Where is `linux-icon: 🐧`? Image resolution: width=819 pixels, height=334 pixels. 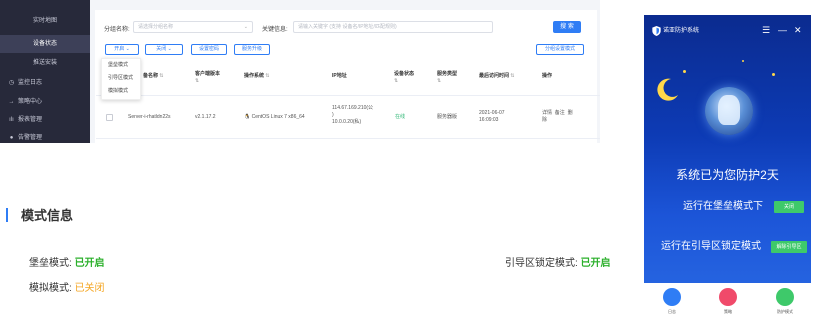 linux-icon: 🐧 is located at coordinates (247, 117).